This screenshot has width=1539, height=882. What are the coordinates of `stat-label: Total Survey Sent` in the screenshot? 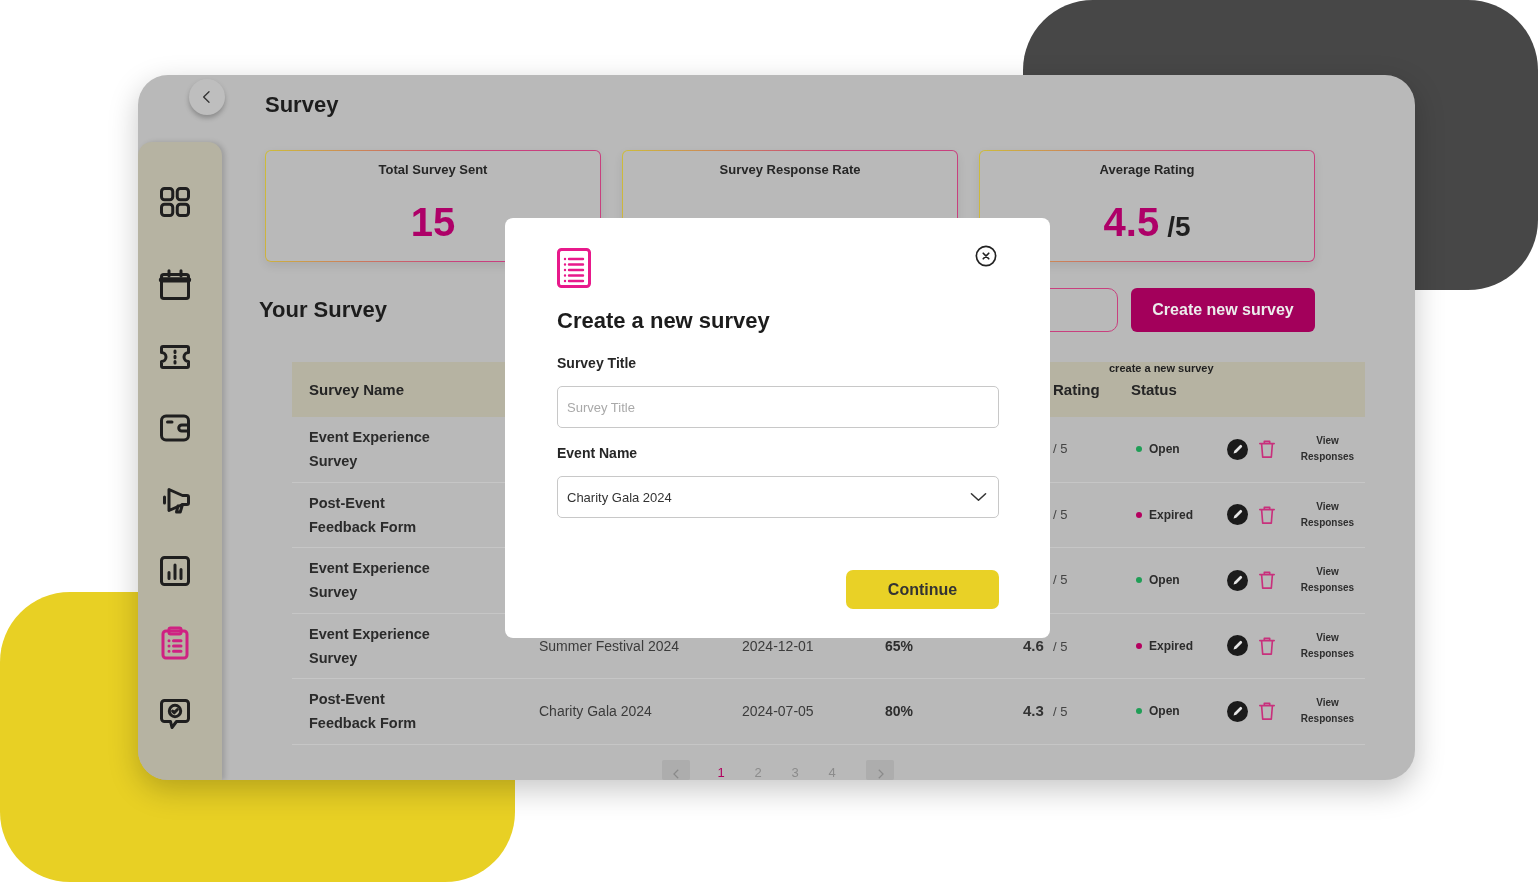 It's located at (433, 169).